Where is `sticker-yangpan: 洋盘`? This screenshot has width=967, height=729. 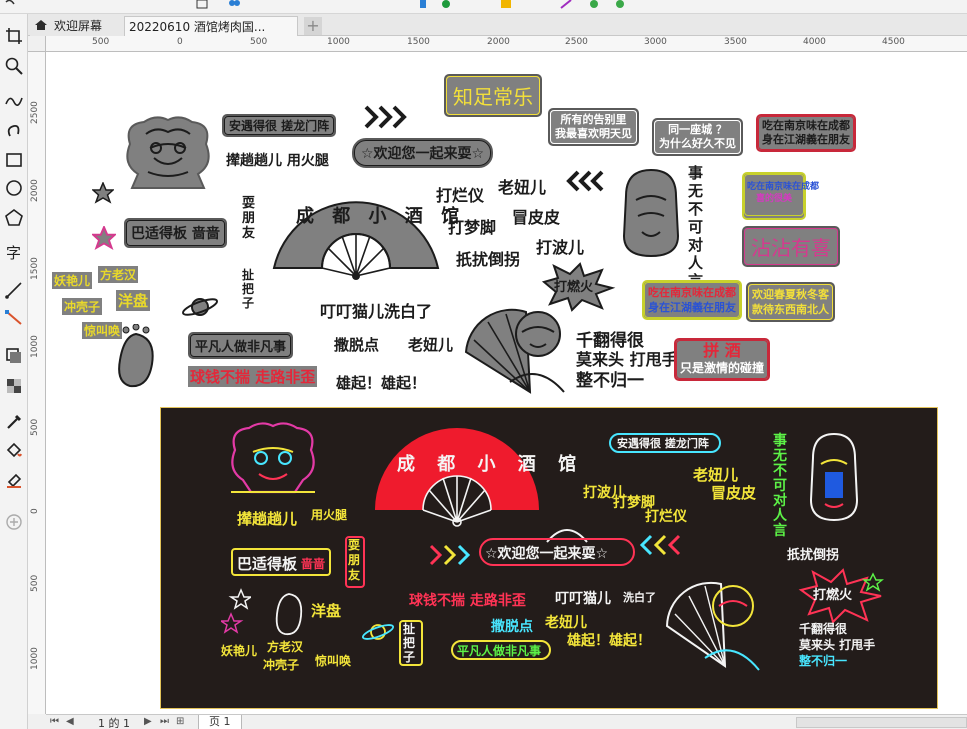 sticker-yangpan: 洋盘 is located at coordinates (133, 300).